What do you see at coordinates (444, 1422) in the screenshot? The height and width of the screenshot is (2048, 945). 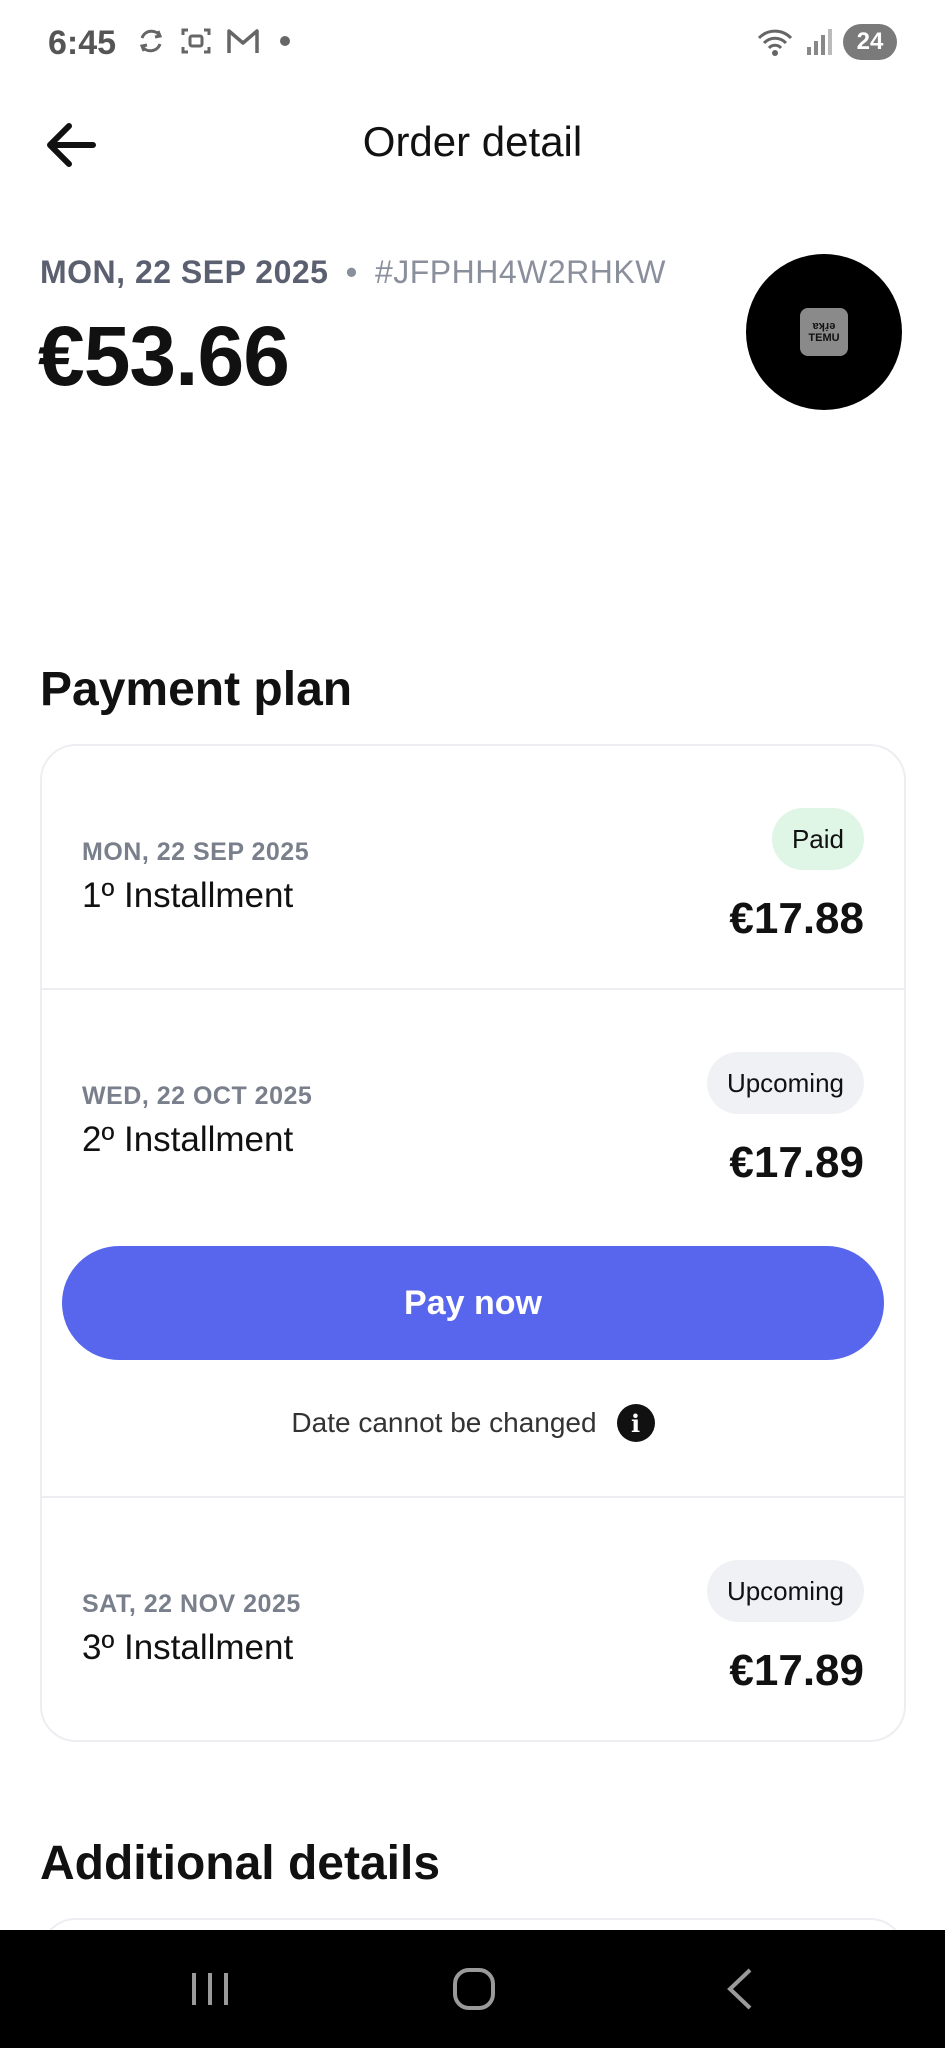 I see `date-note-text: Date cannot be changed` at bounding box center [444, 1422].